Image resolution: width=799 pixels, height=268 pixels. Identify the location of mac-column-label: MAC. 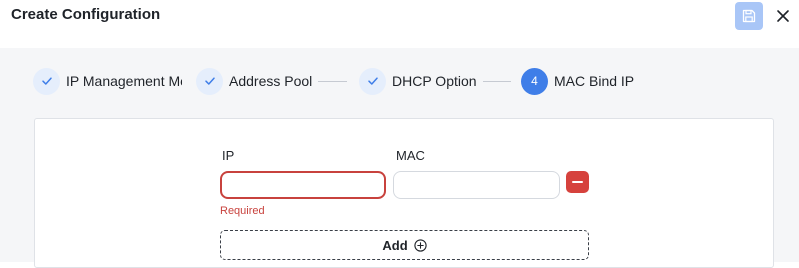
(410, 155).